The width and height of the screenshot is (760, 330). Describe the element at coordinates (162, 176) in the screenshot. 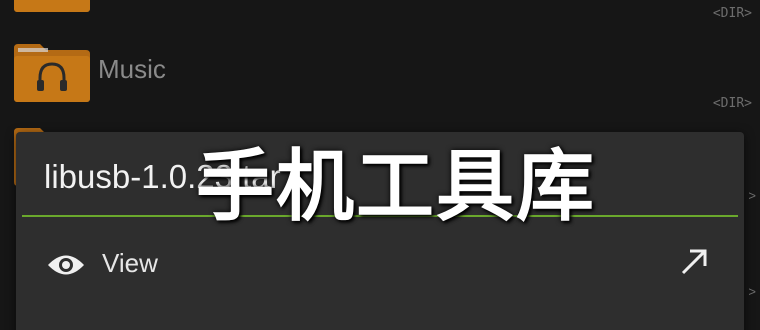

I see `dialog-title: libusb-1.0.23.tar` at that location.